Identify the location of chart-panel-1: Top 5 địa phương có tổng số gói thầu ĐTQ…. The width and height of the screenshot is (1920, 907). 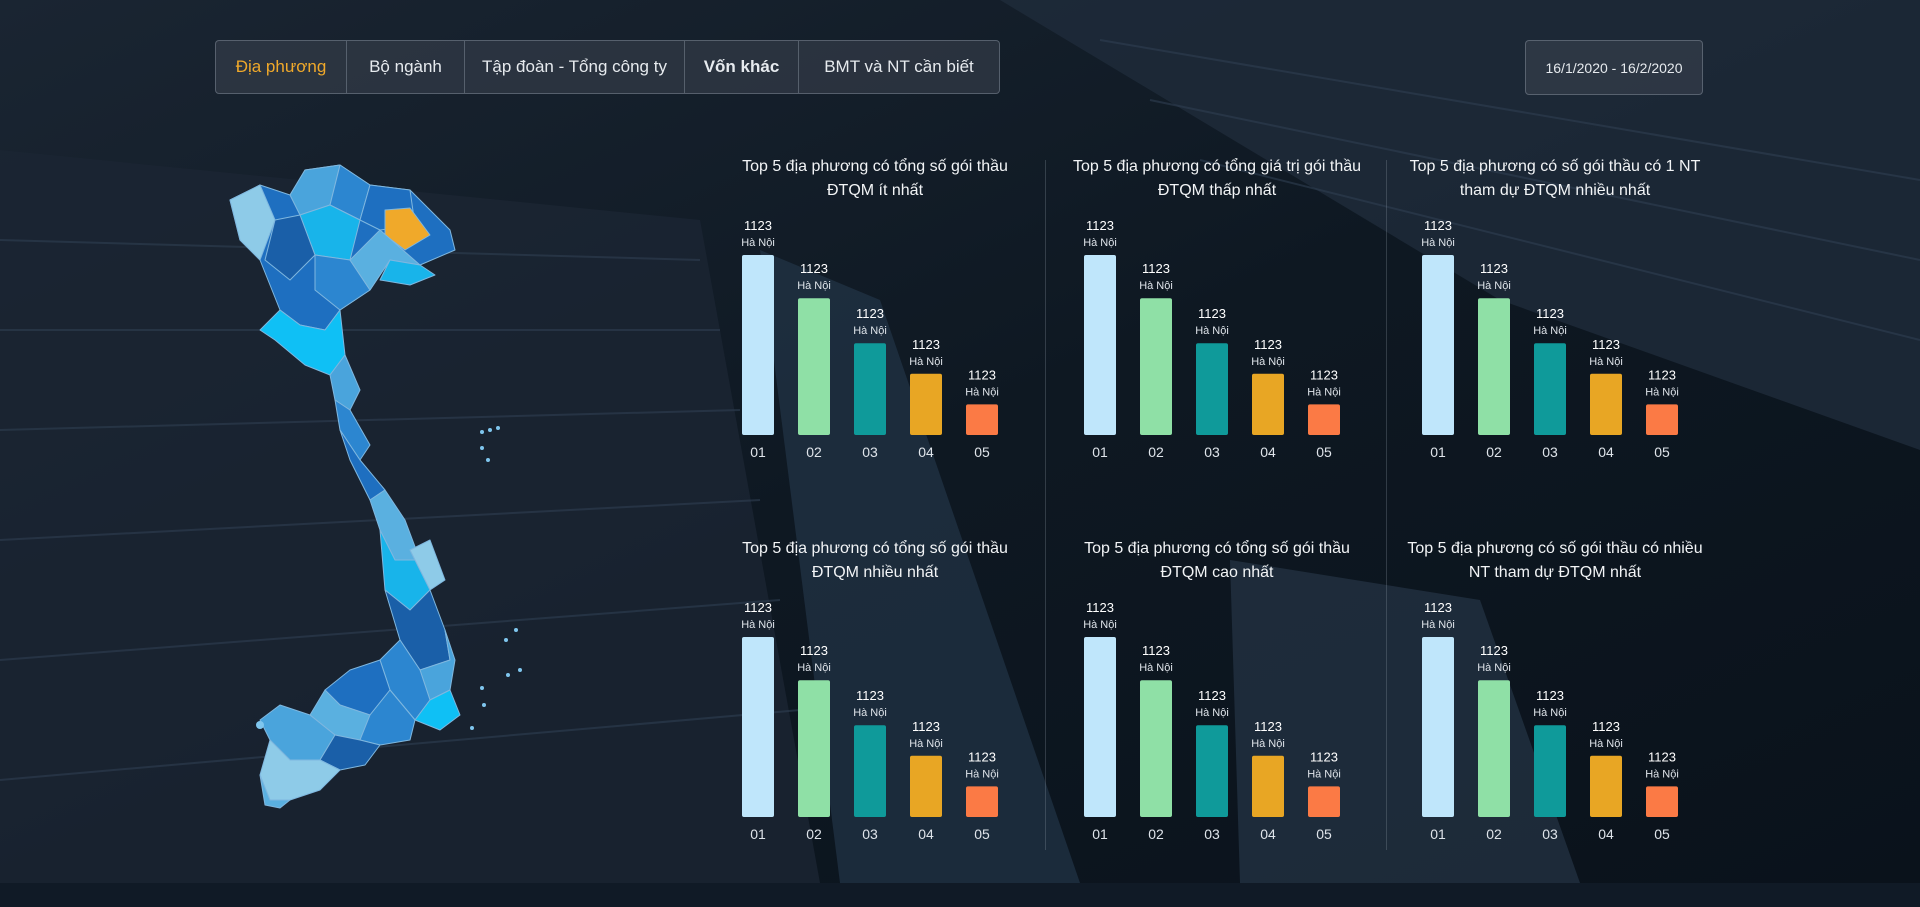
(875, 340).